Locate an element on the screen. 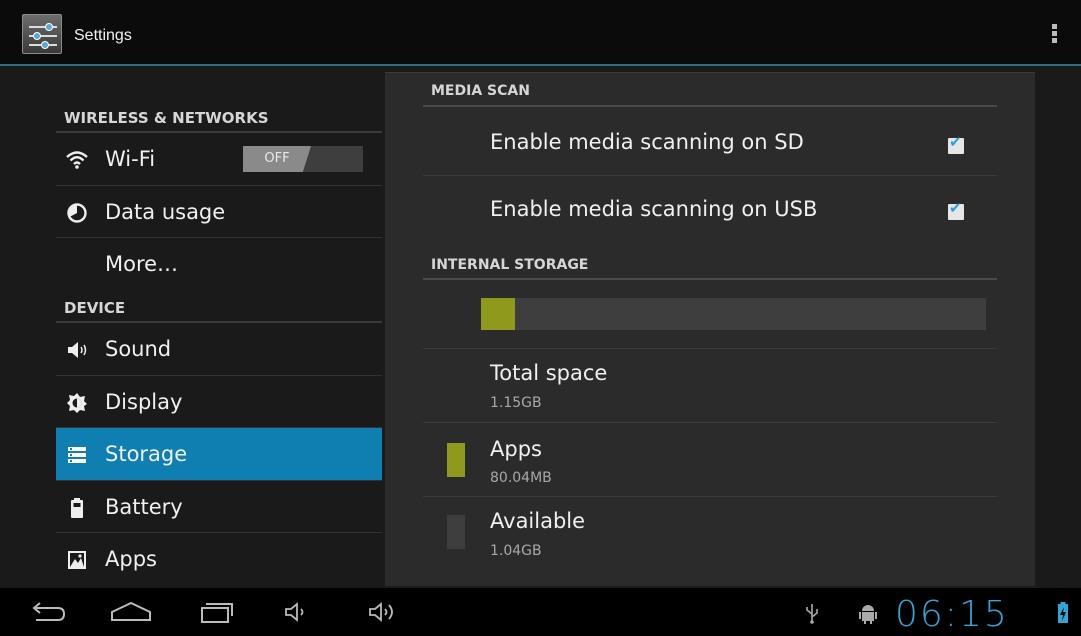  usb-icon is located at coordinates (812, 614).